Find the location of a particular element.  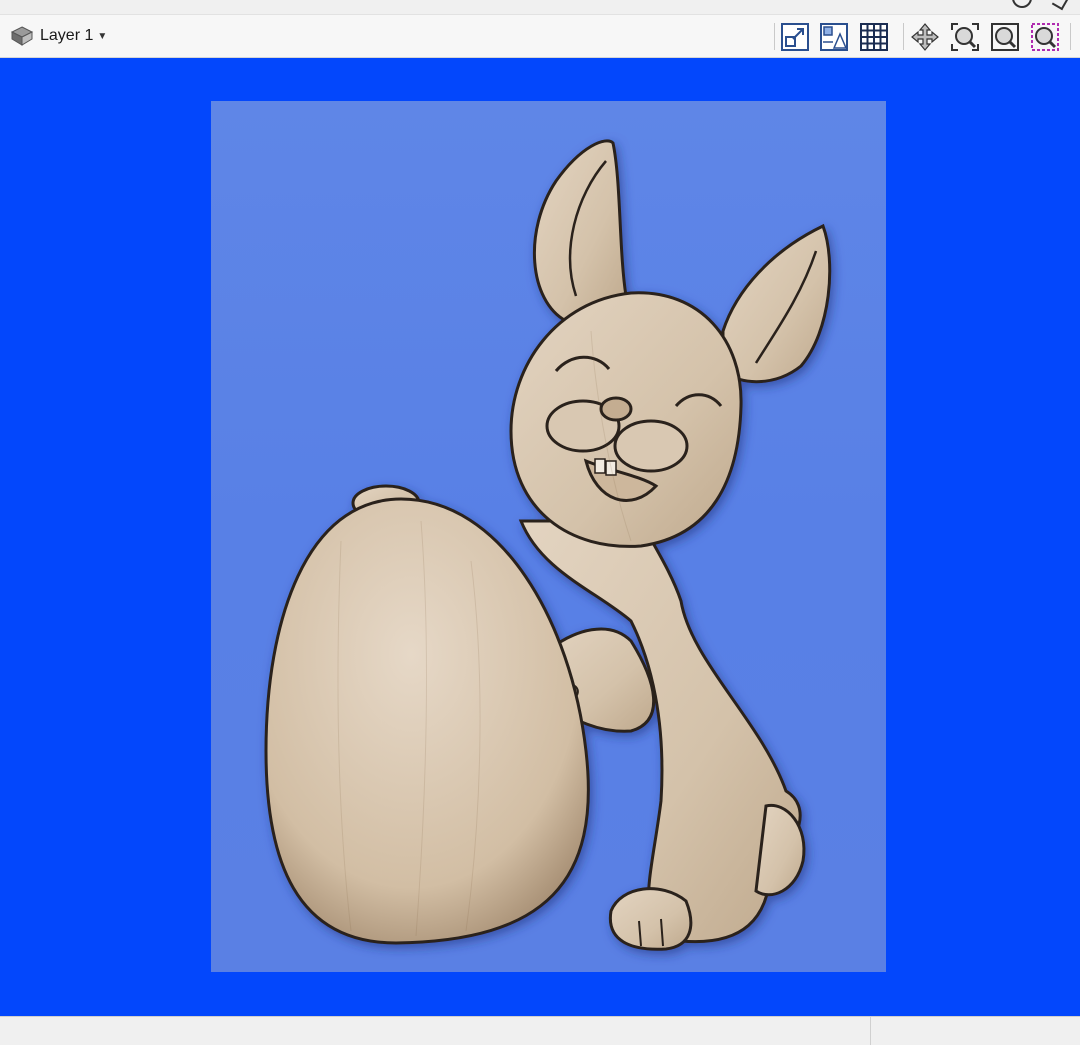

scale-button is located at coordinates (795, 37).